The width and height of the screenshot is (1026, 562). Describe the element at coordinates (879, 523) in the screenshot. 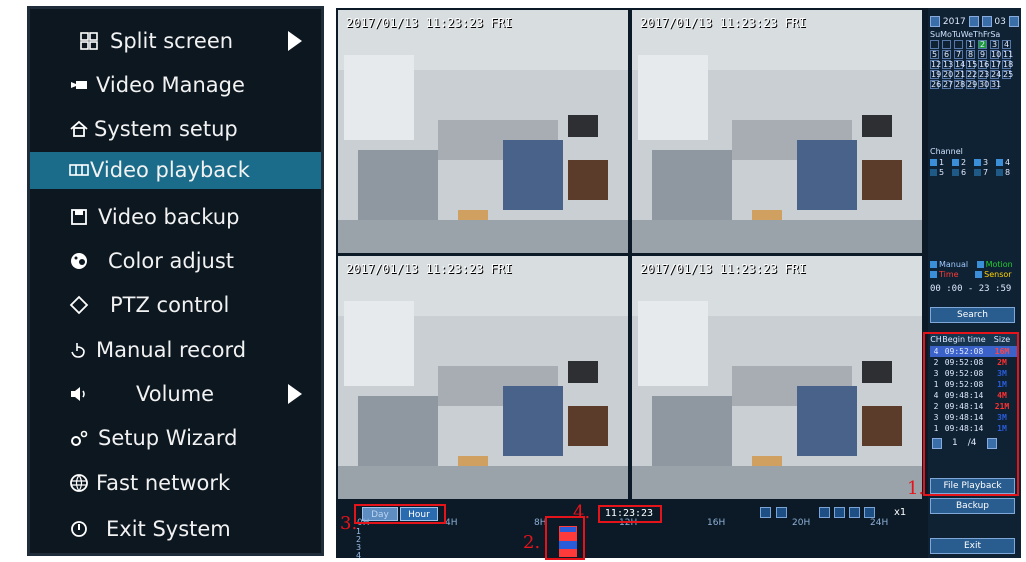

I see `timeline-tick: 24H` at that location.